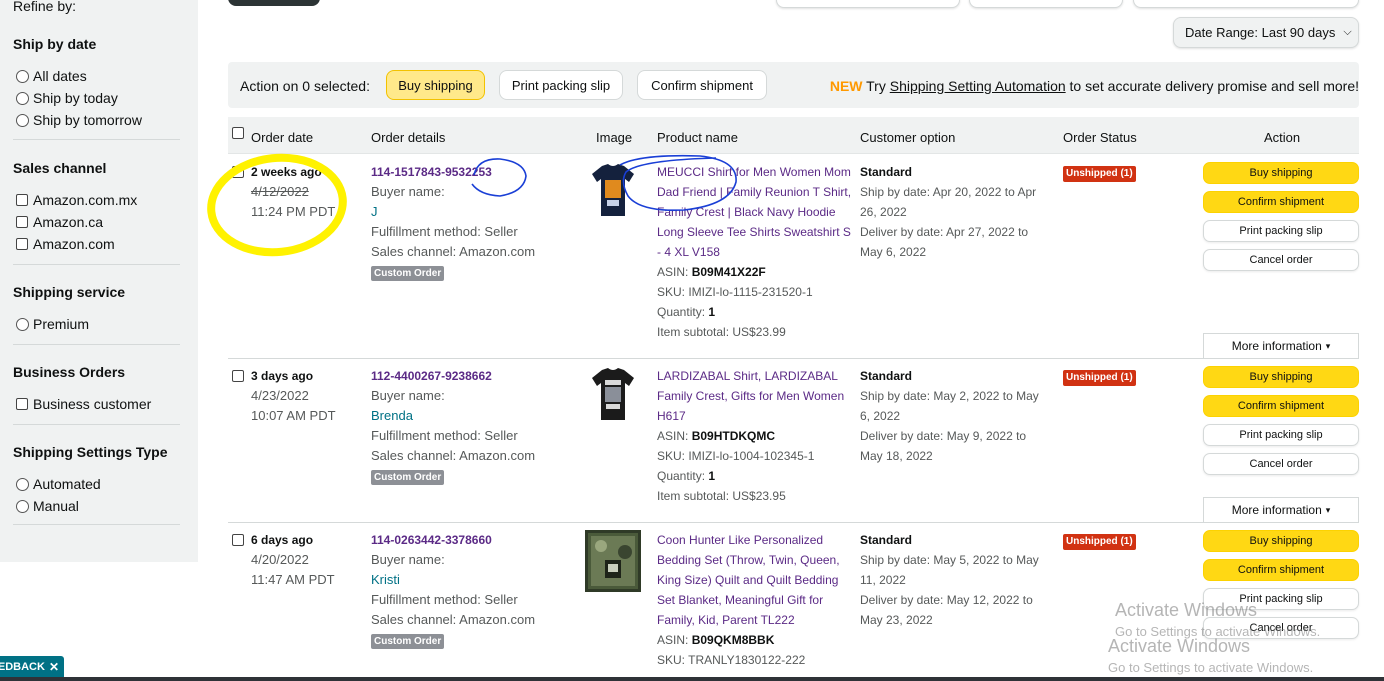 Image resolution: width=1384 pixels, height=681 pixels. Describe the element at coordinates (274, 3) in the screenshot. I see `top-tab-pill` at that location.